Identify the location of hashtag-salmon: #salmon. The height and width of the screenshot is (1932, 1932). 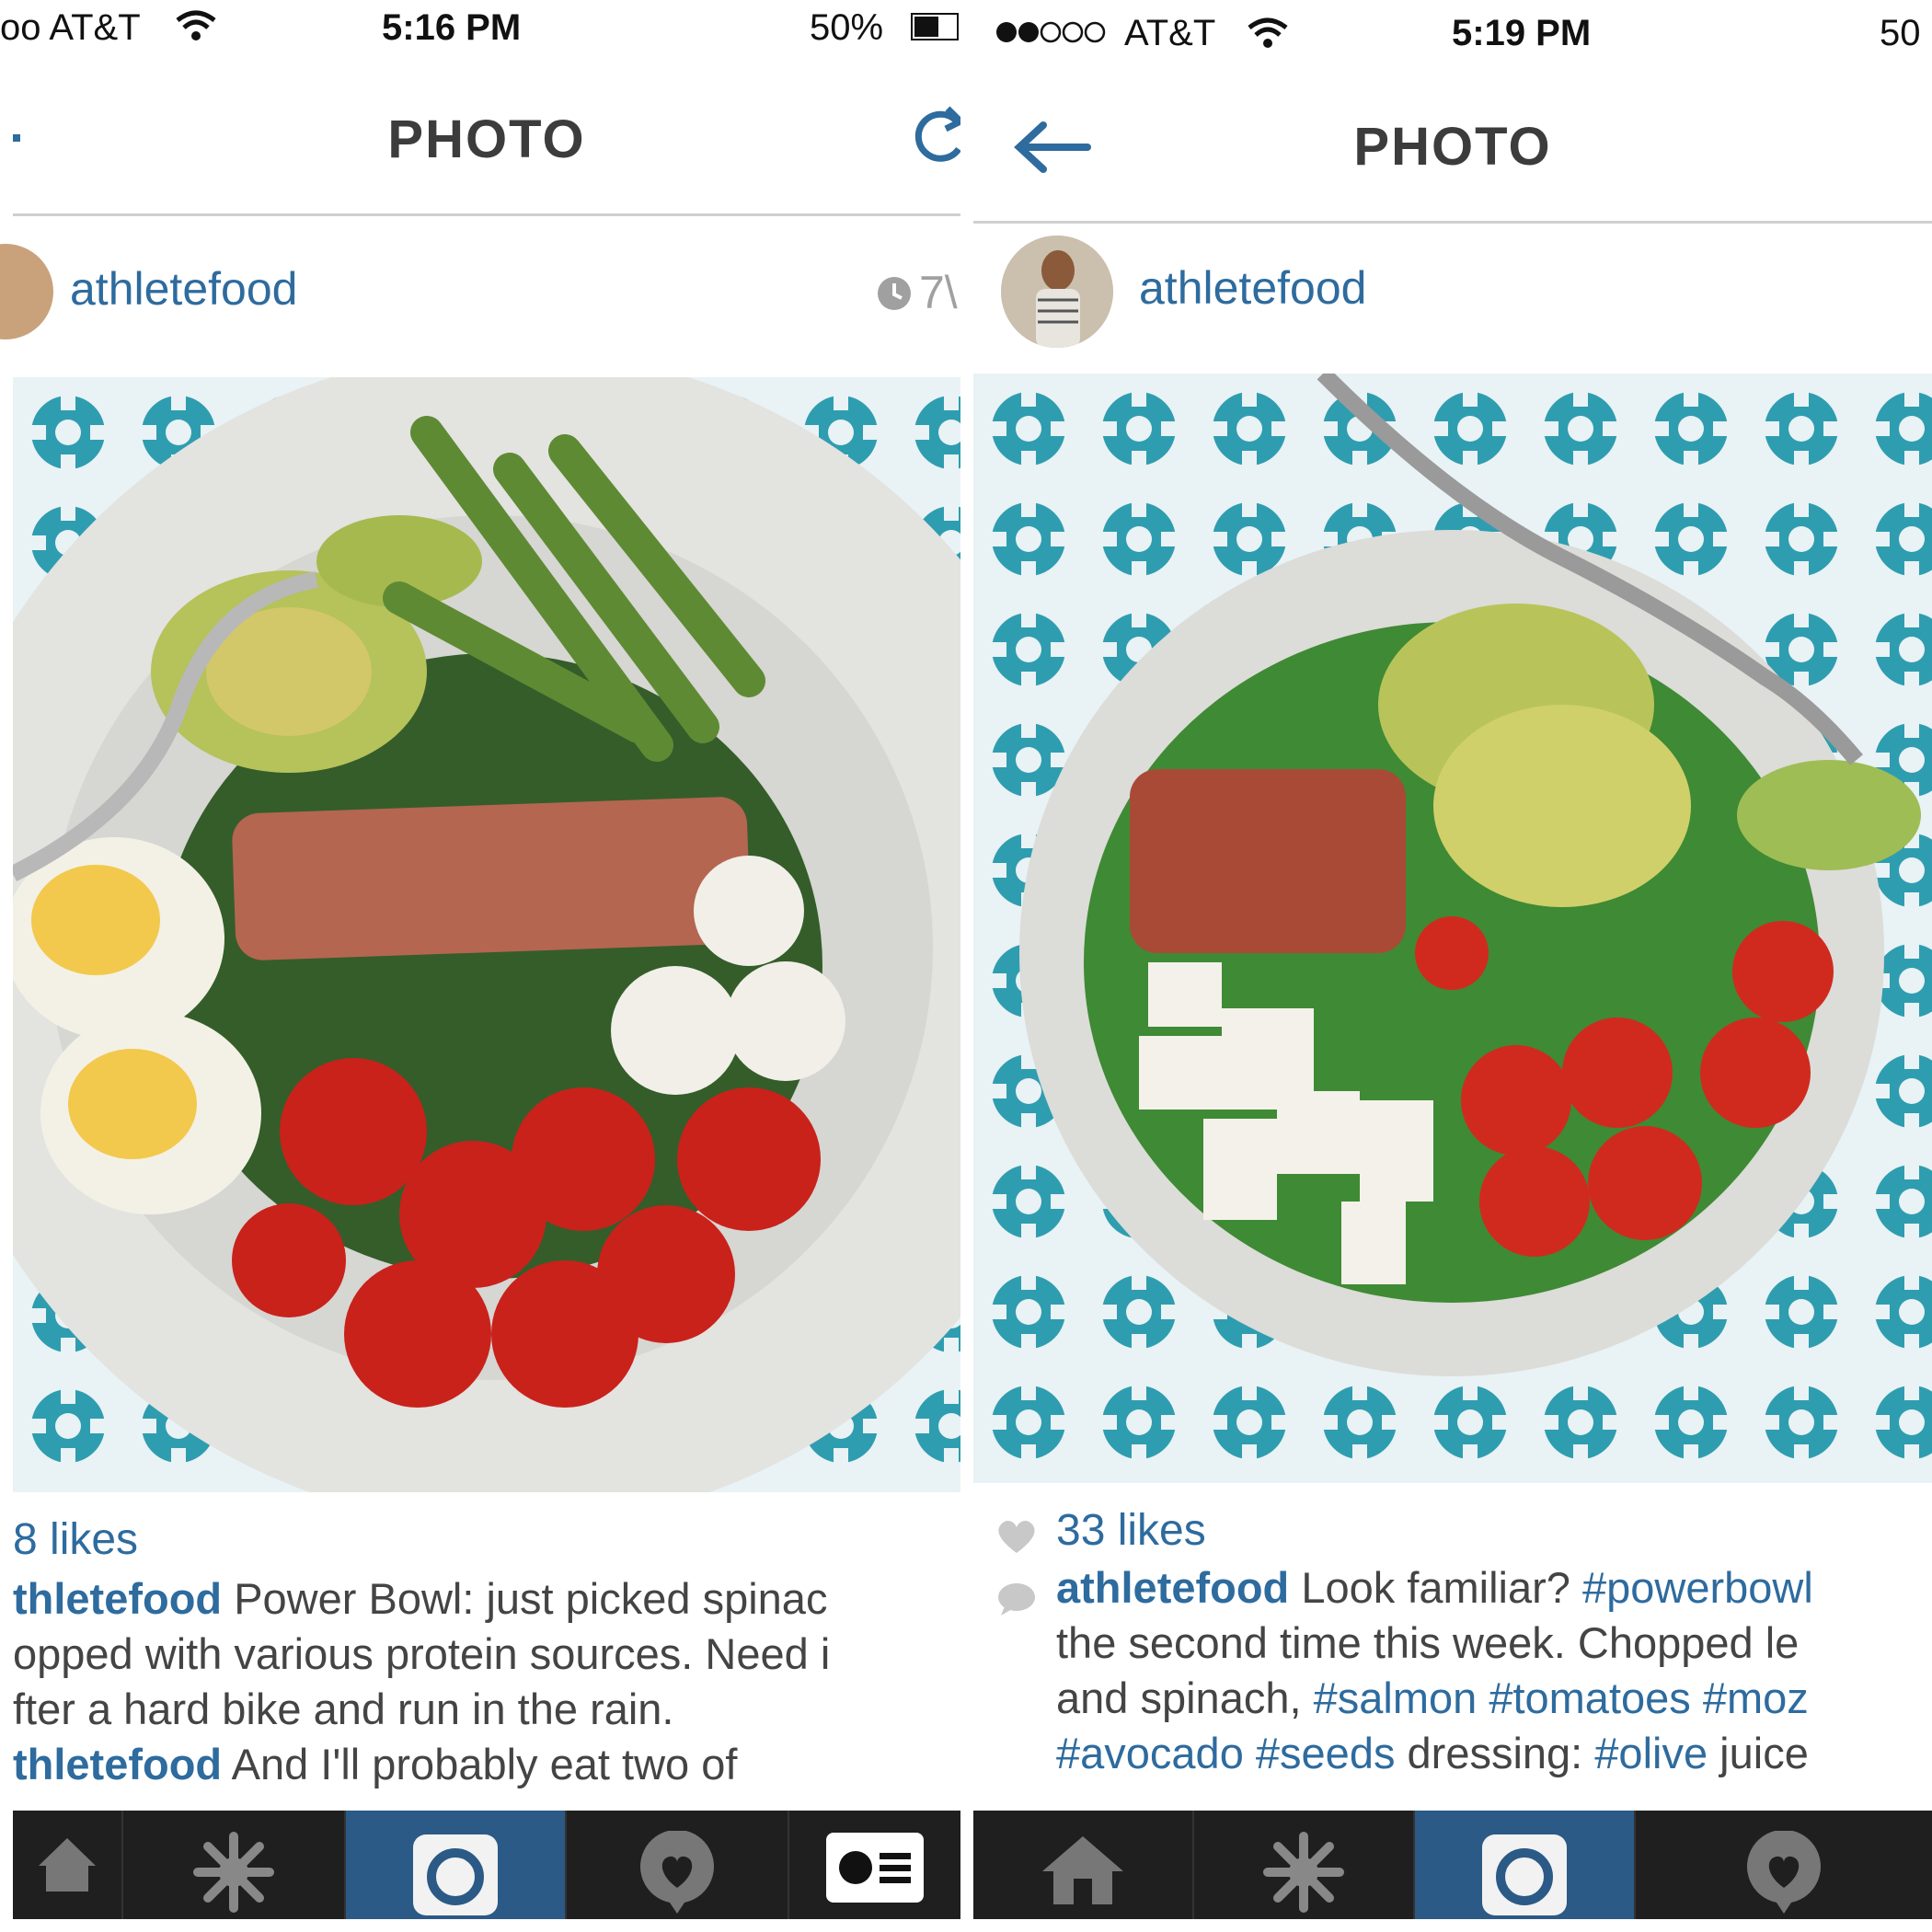
(1396, 1697).